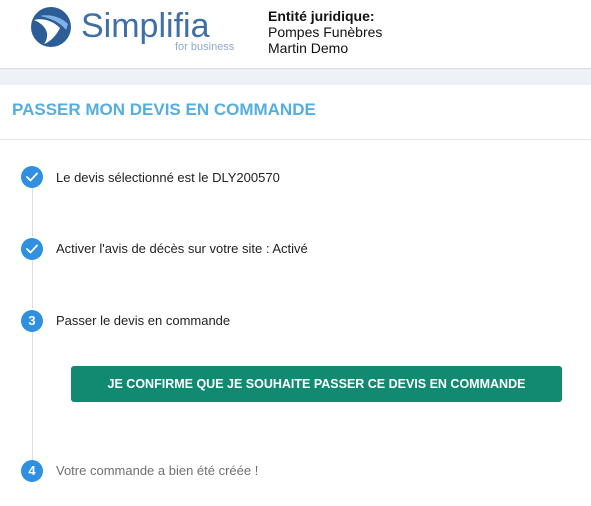 The image size is (591, 506). Describe the element at coordinates (143, 320) in the screenshot. I see `step-3-label: Passer le devis en commande` at that location.